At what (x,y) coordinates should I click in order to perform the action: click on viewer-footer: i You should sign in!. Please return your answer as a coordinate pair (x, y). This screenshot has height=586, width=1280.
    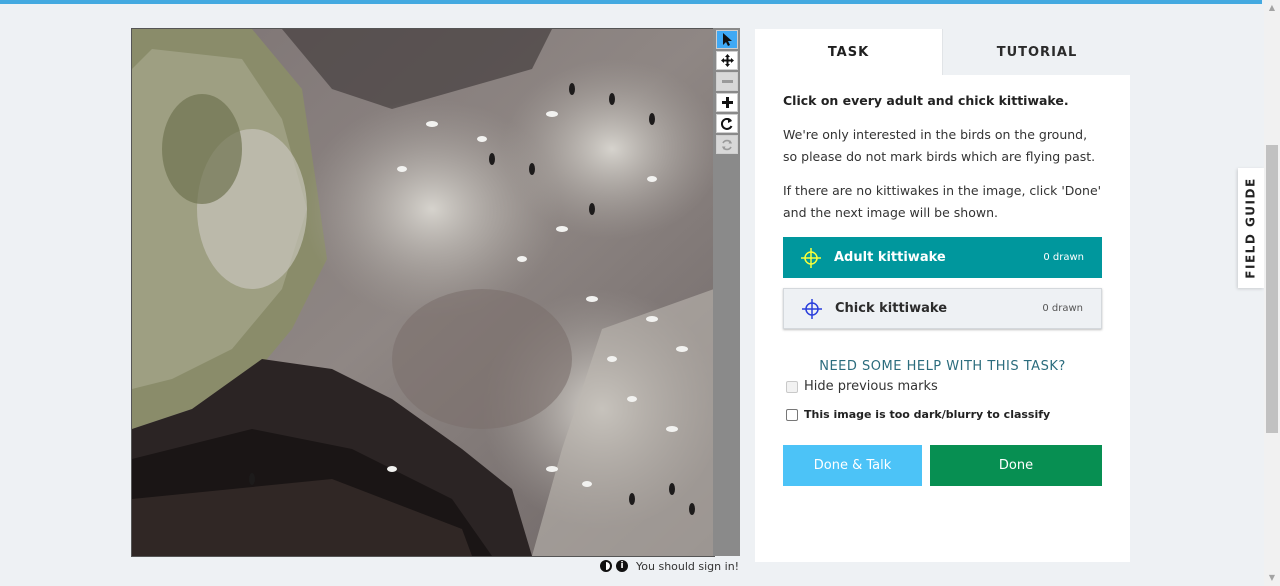
    Looking at the image, I should click on (669, 566).